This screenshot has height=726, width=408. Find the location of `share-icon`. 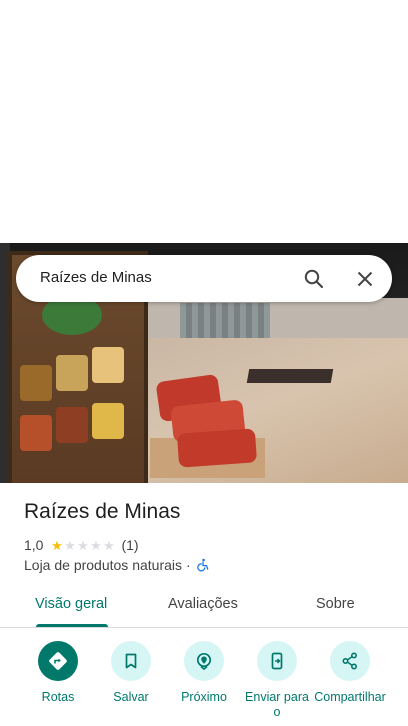

share-icon is located at coordinates (350, 661).